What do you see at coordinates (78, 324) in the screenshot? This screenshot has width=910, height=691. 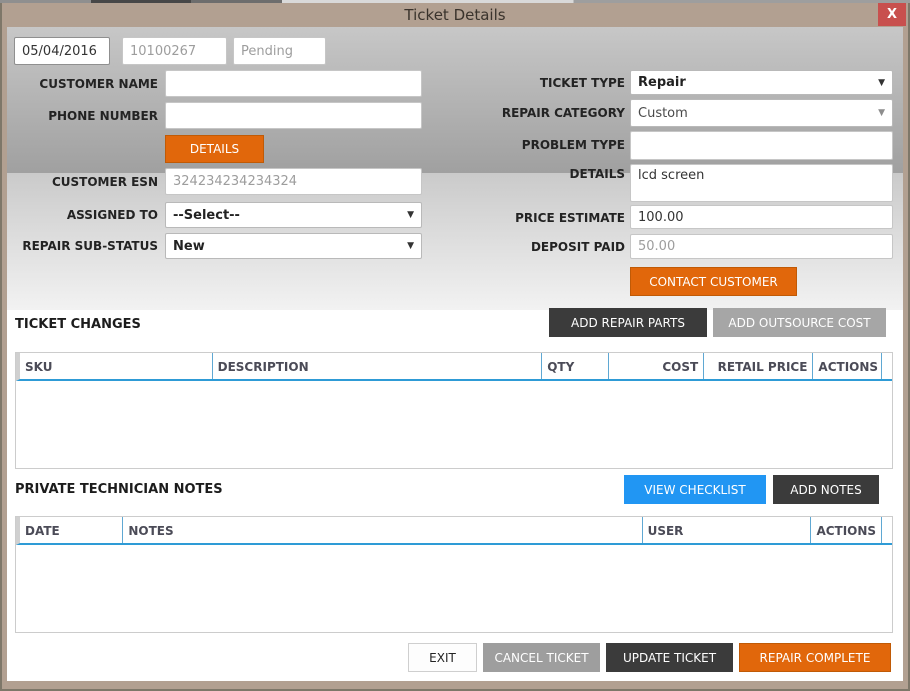 I see `ticket-changes-title: TICKET CHANGES` at bounding box center [78, 324].